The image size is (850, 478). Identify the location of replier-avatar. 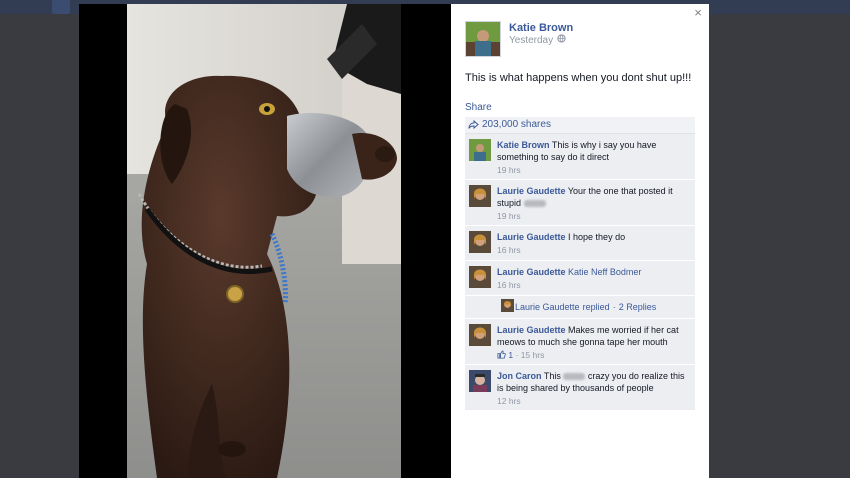
(507, 305).